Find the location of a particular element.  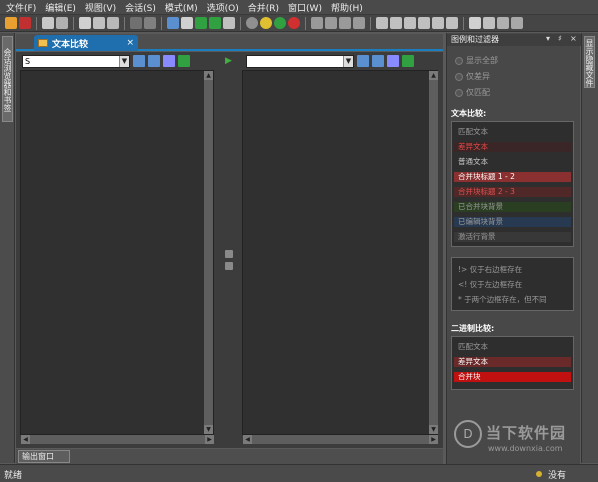

legend-merged-block-bg: 已合并块背景 is located at coordinates (512, 207).